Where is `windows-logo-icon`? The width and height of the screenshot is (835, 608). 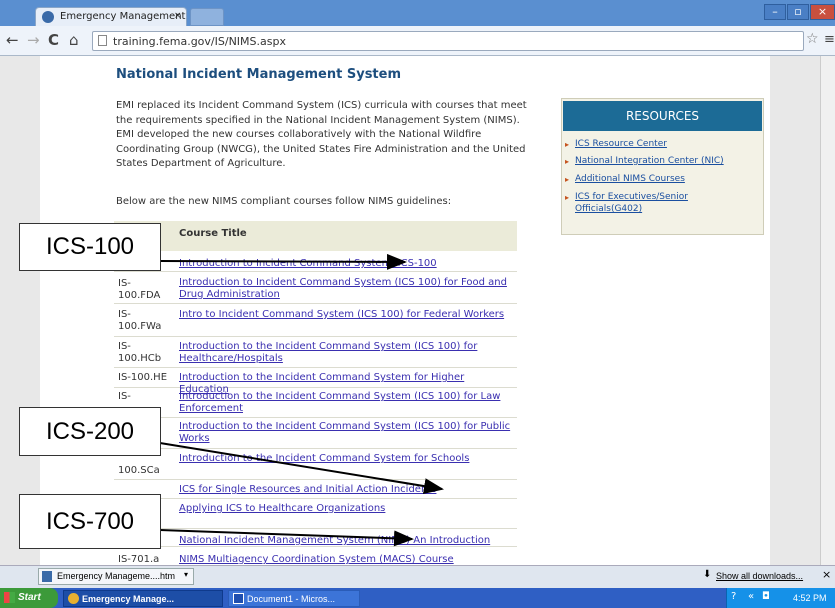 windows-logo-icon is located at coordinates (9, 597).